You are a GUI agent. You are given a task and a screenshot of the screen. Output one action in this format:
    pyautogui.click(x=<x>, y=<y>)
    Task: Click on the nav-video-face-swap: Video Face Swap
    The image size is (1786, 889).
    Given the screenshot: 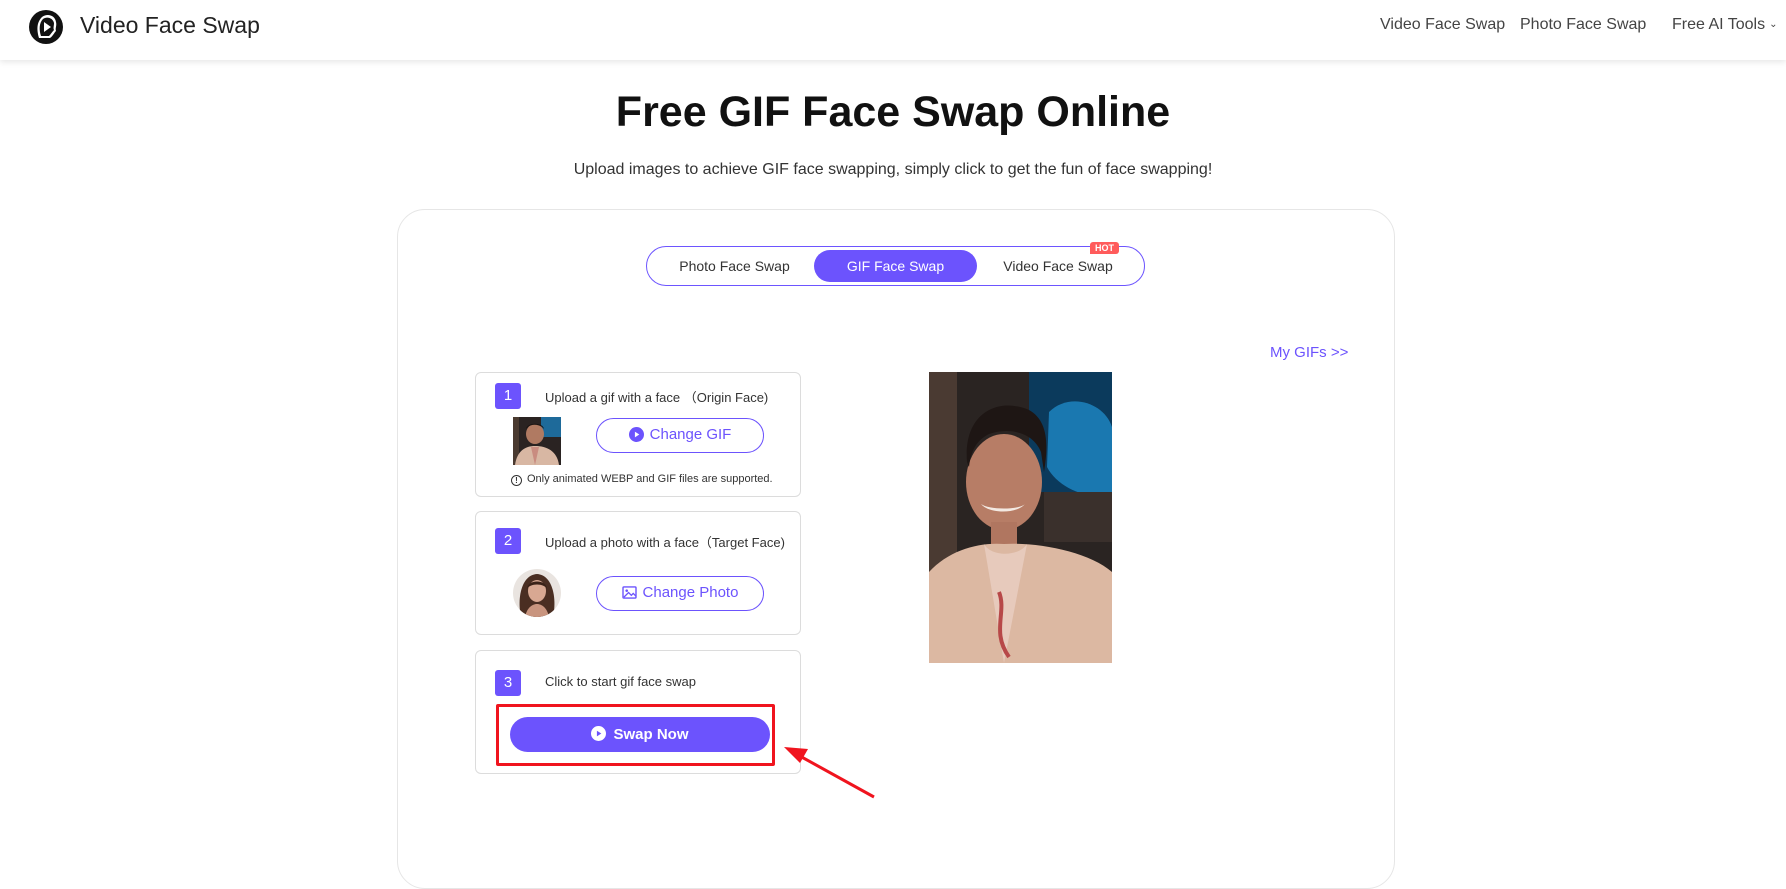 What is the action you would take?
    pyautogui.click(x=1442, y=25)
    